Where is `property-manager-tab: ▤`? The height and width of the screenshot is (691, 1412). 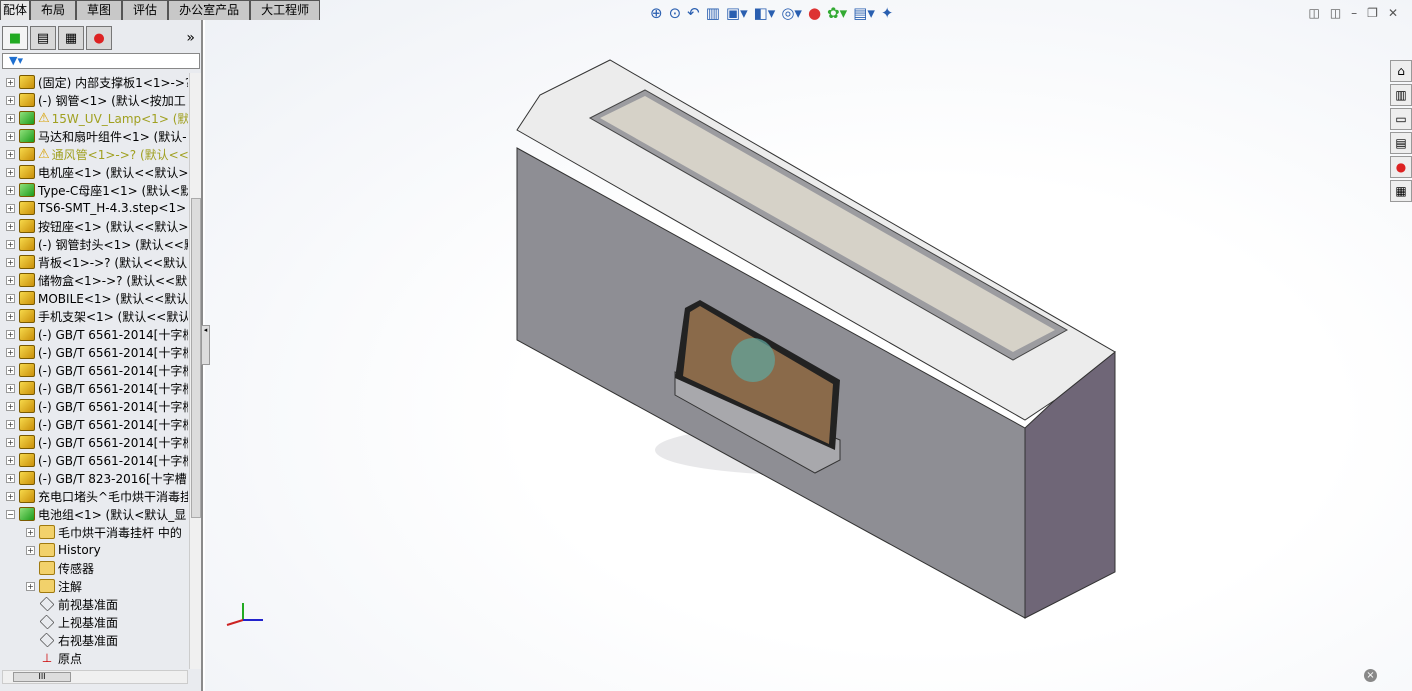 property-manager-tab: ▤ is located at coordinates (43, 38).